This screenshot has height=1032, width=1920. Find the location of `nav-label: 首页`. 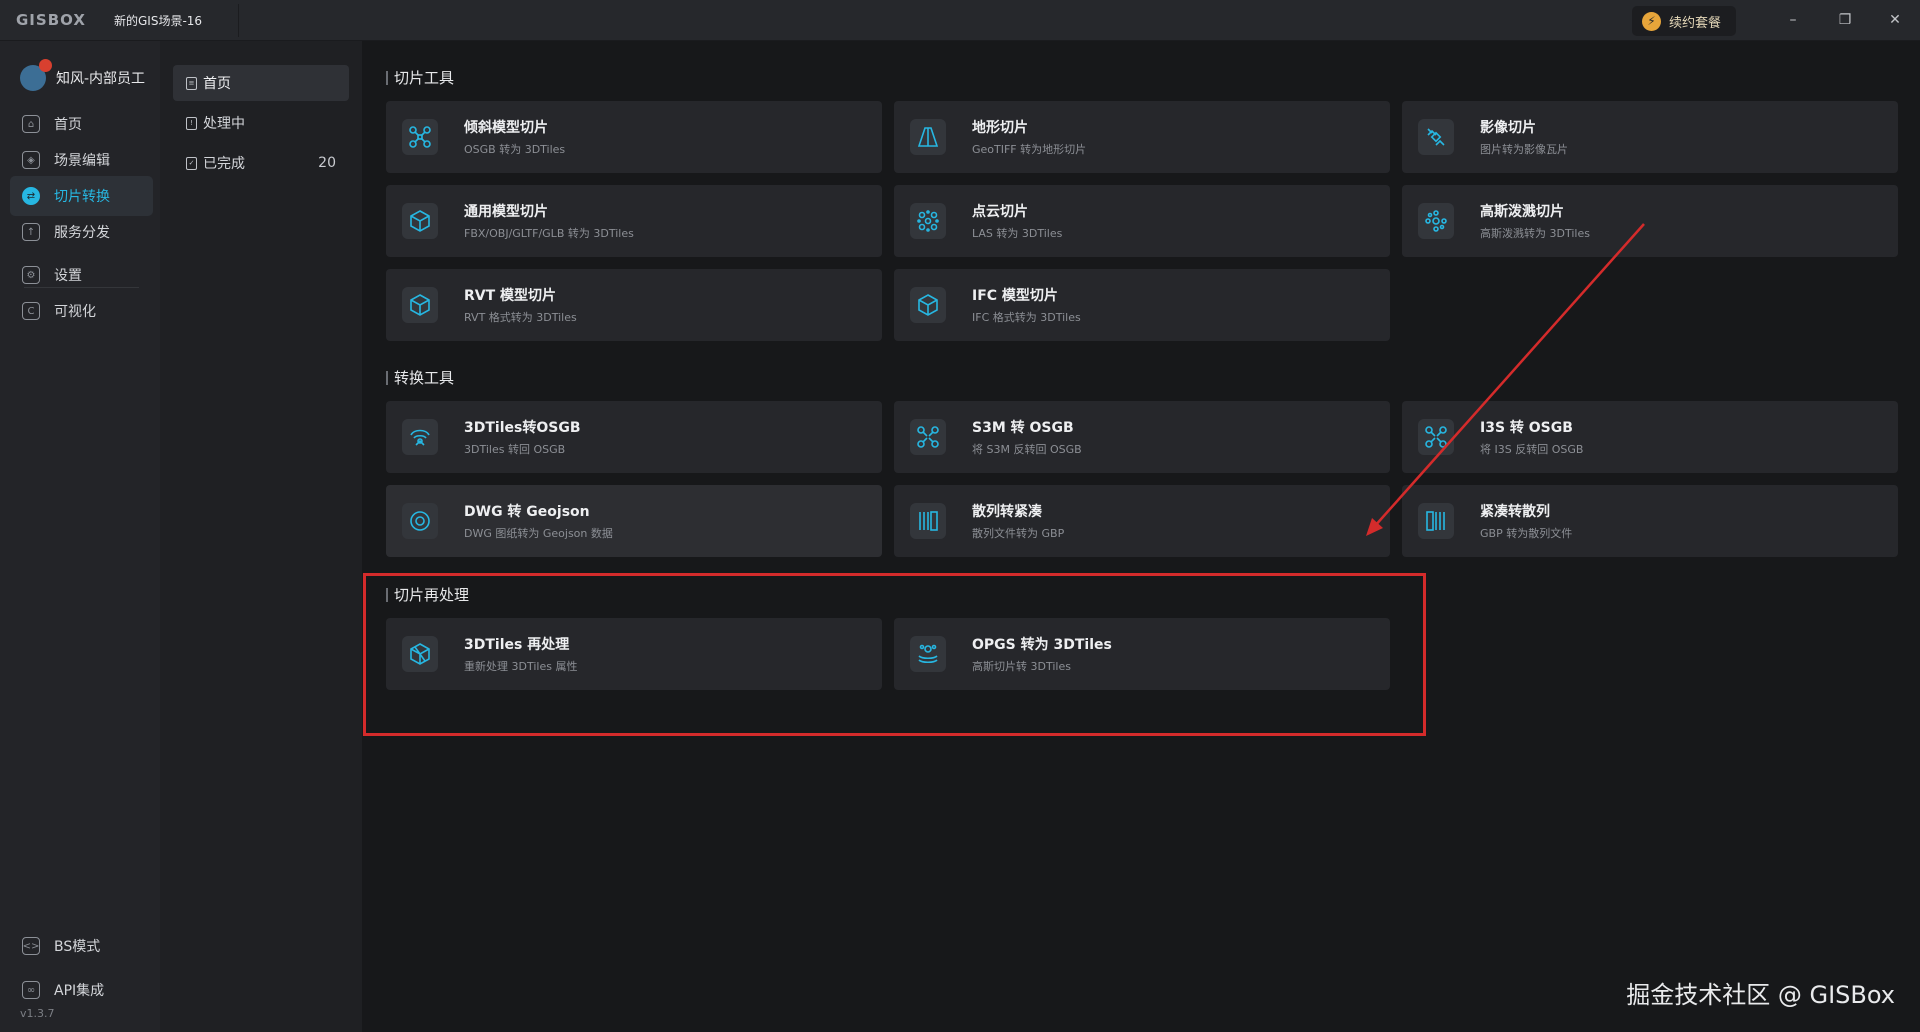

nav-label: 首页 is located at coordinates (68, 125).